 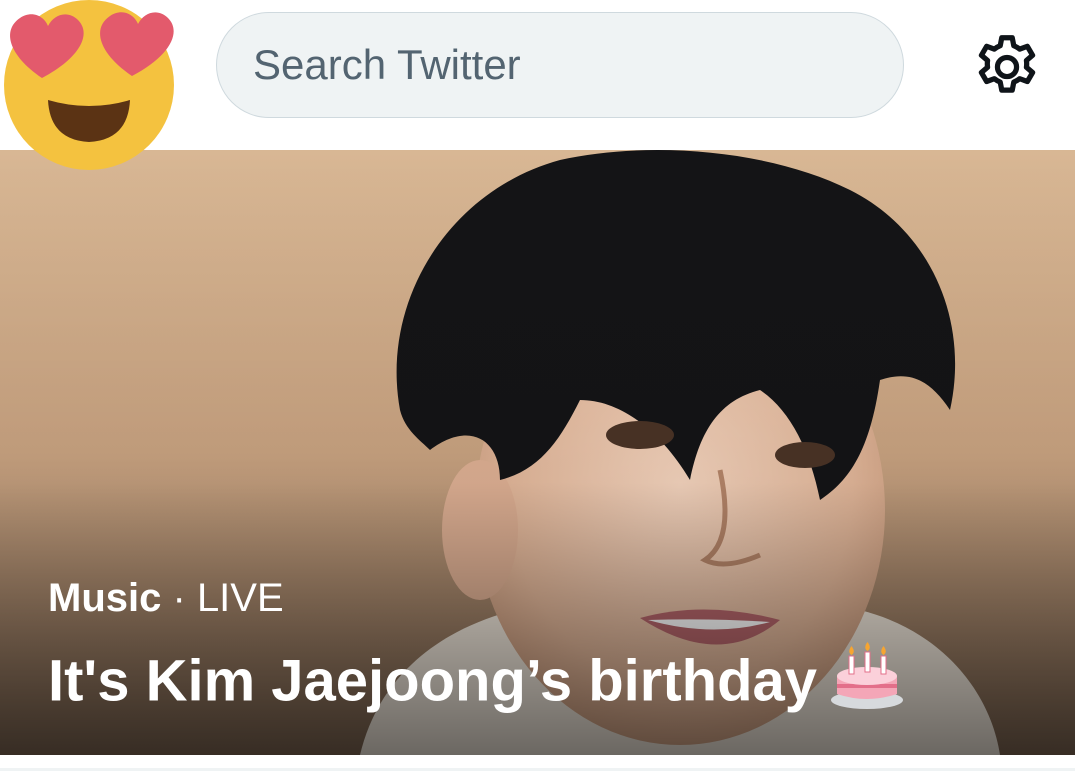 I want to click on heart-eyes-face-icon, so click(x=89, y=85).